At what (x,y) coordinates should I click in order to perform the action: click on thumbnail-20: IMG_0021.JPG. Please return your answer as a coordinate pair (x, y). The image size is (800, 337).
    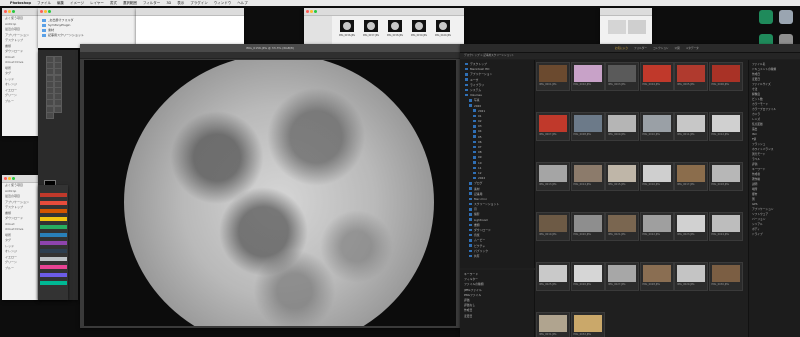
    Looking at the image, I should click on (622, 226).